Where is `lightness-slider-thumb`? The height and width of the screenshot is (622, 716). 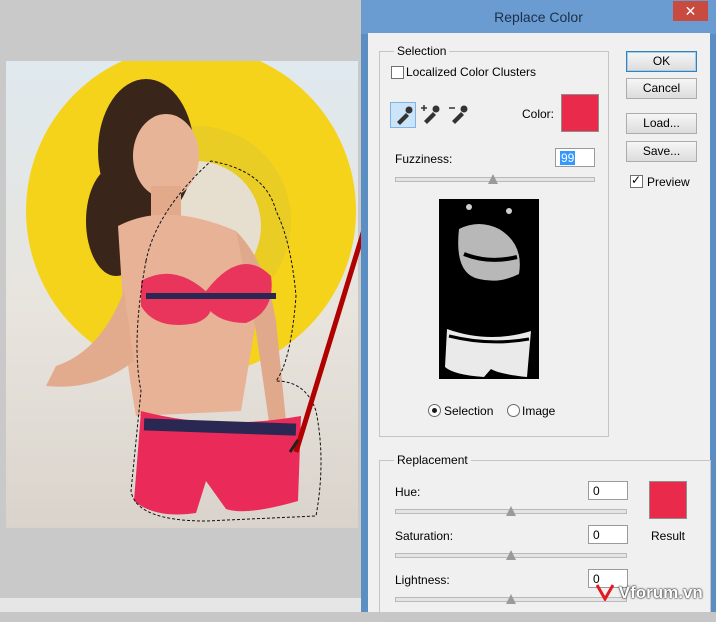 lightness-slider-thumb is located at coordinates (511, 599).